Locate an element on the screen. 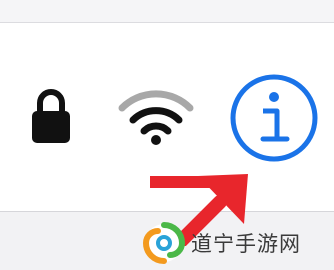 The height and width of the screenshot is (270, 334). info-icon is located at coordinates (274, 118).